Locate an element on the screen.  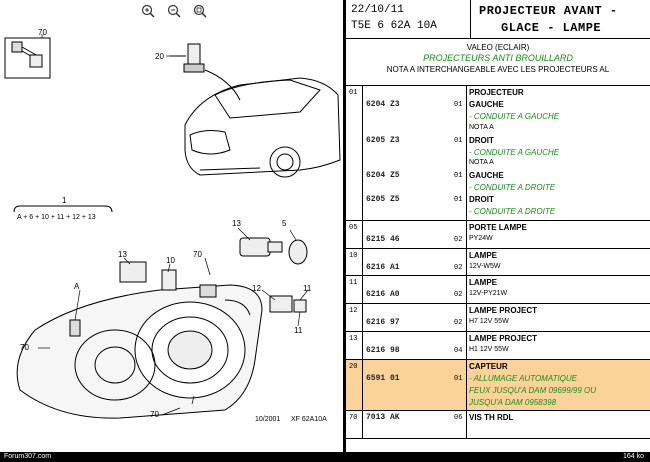
part-reference: 6204 Z5 is located at coordinates (383, 175).